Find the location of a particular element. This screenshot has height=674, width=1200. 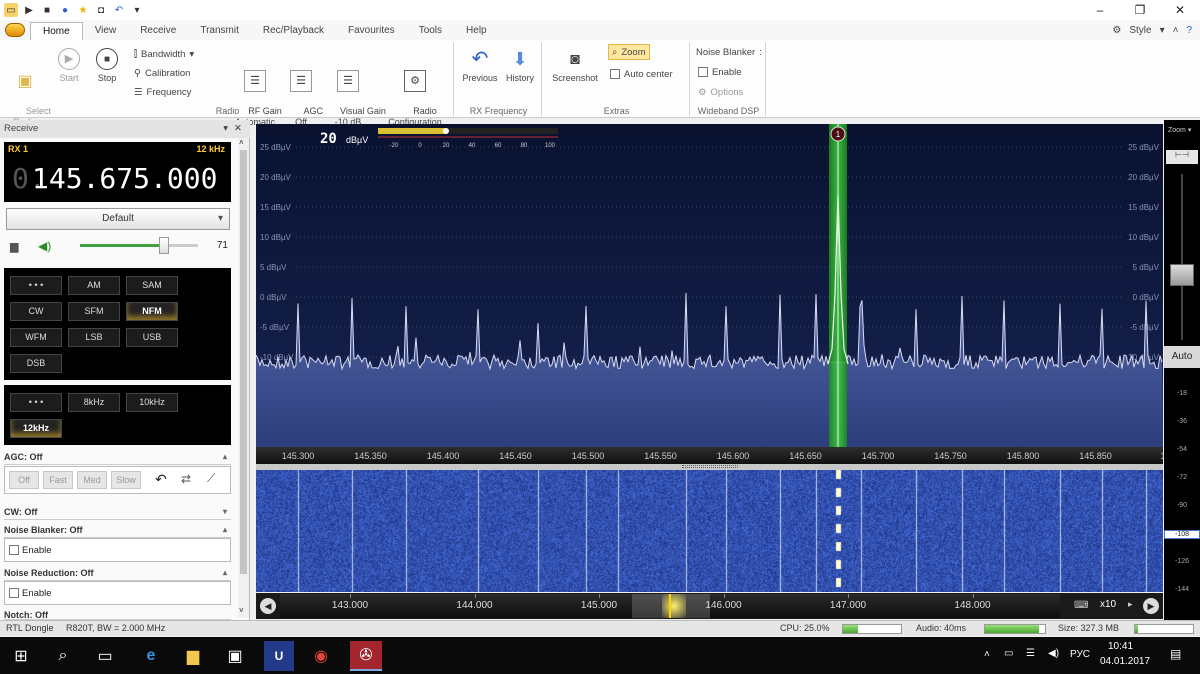

filter-12khz-button: 12kHz is located at coordinates (36, 428).